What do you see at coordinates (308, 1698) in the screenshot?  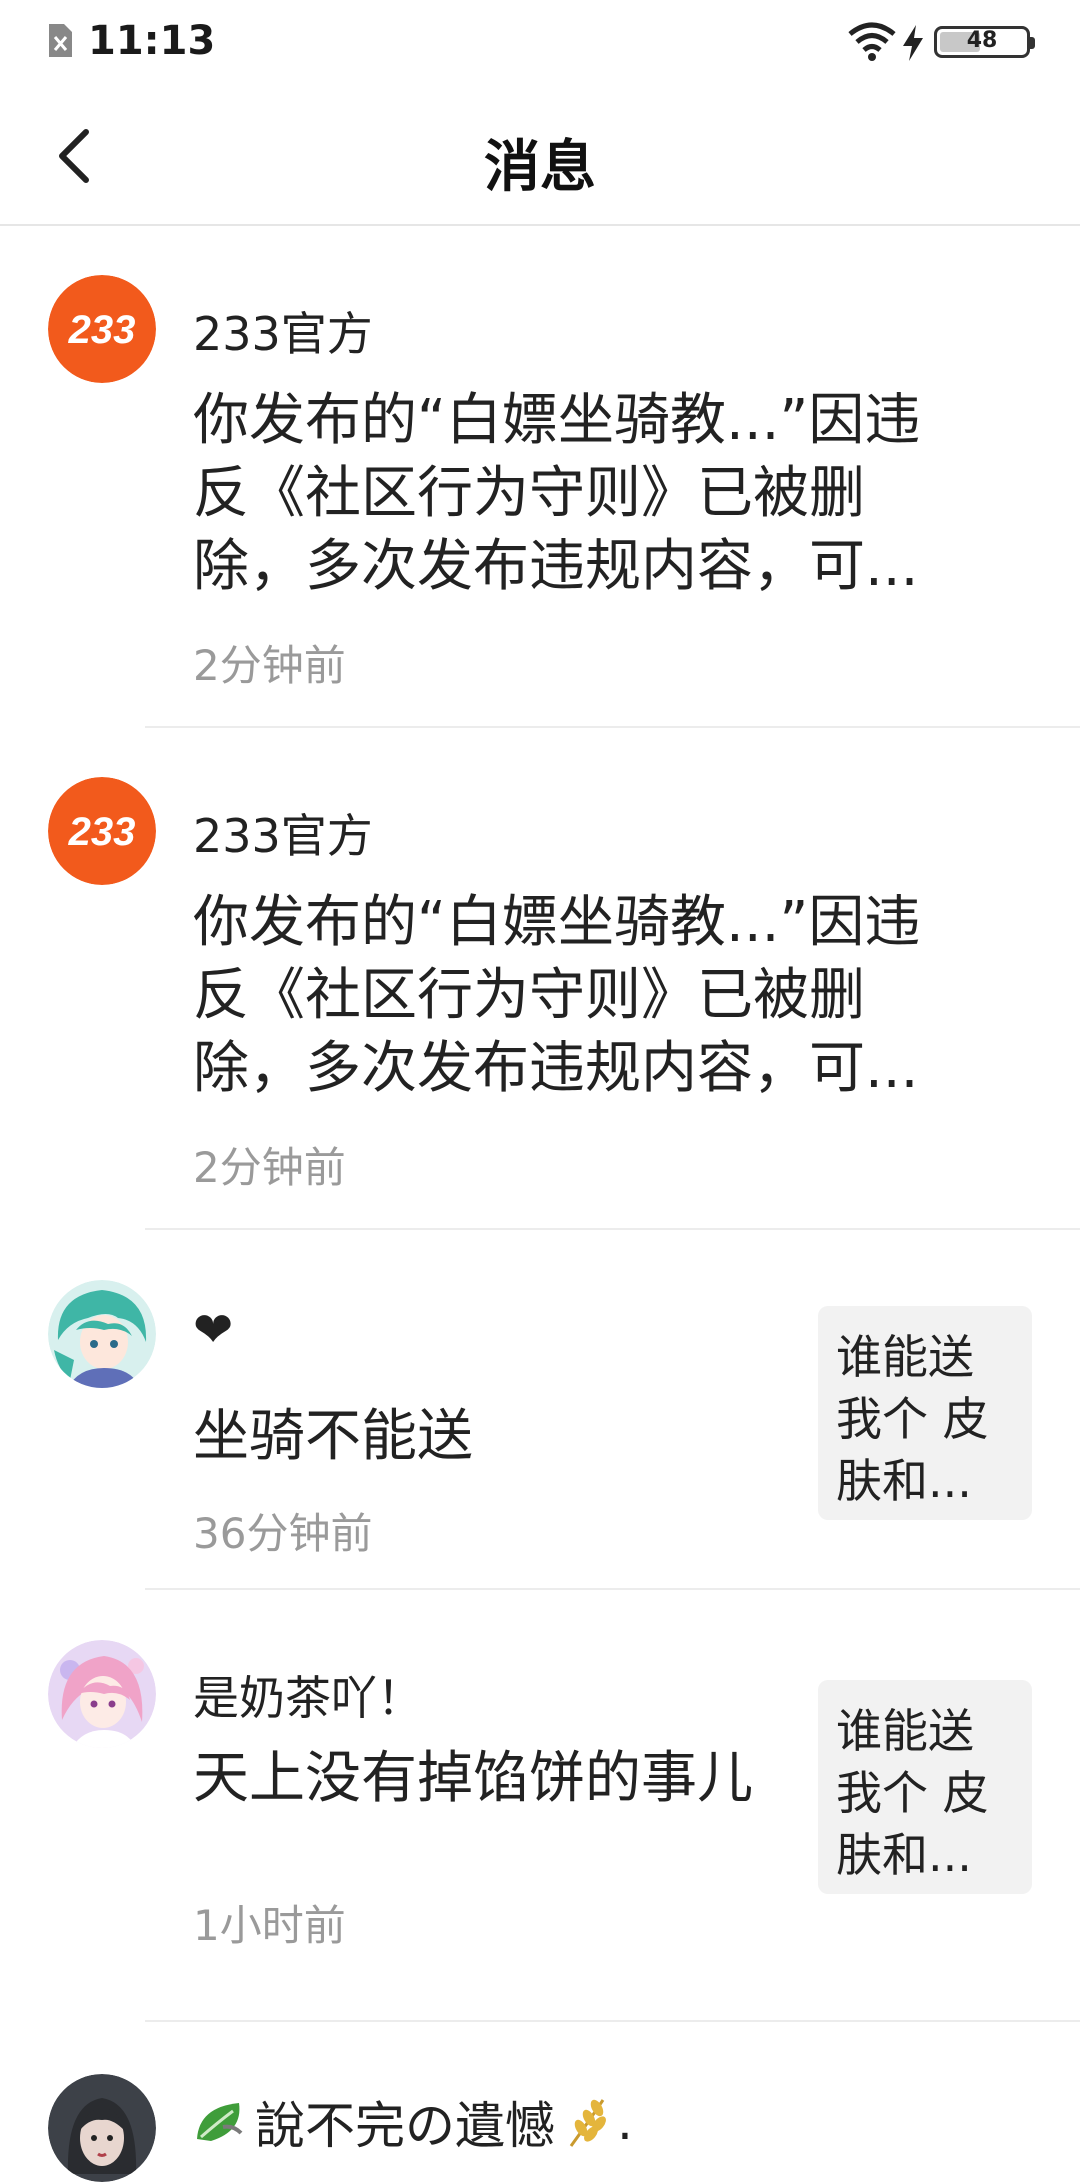 I see `sender-name: 是奶茶吖！` at bounding box center [308, 1698].